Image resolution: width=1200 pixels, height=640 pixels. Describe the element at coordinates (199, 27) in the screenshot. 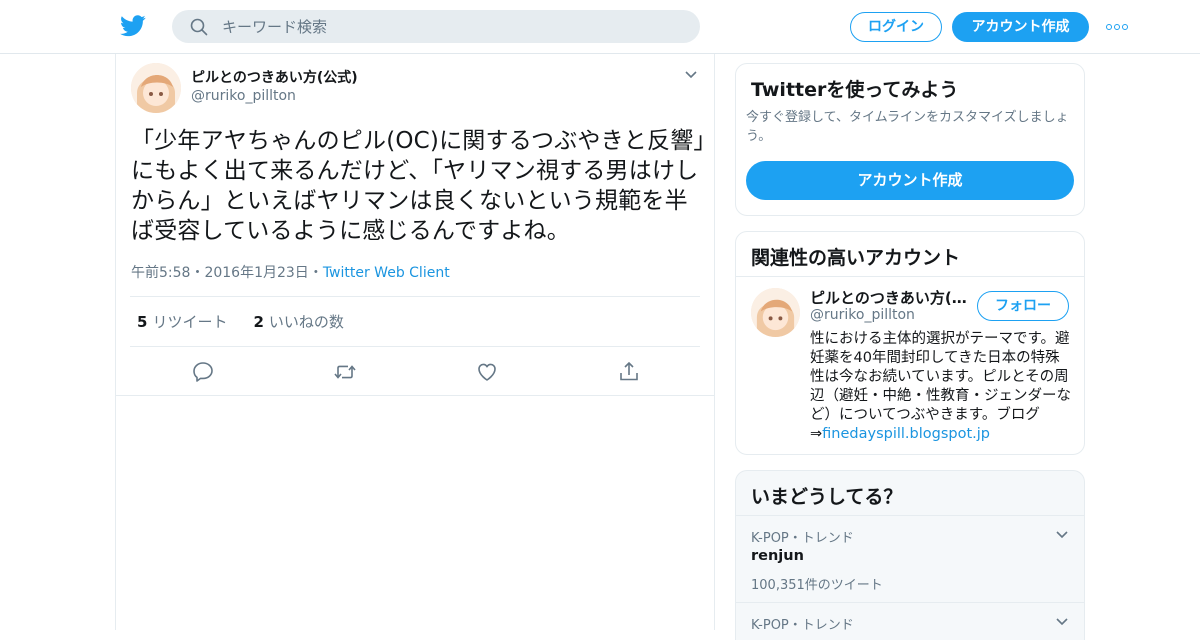

I see `search-icon` at that location.